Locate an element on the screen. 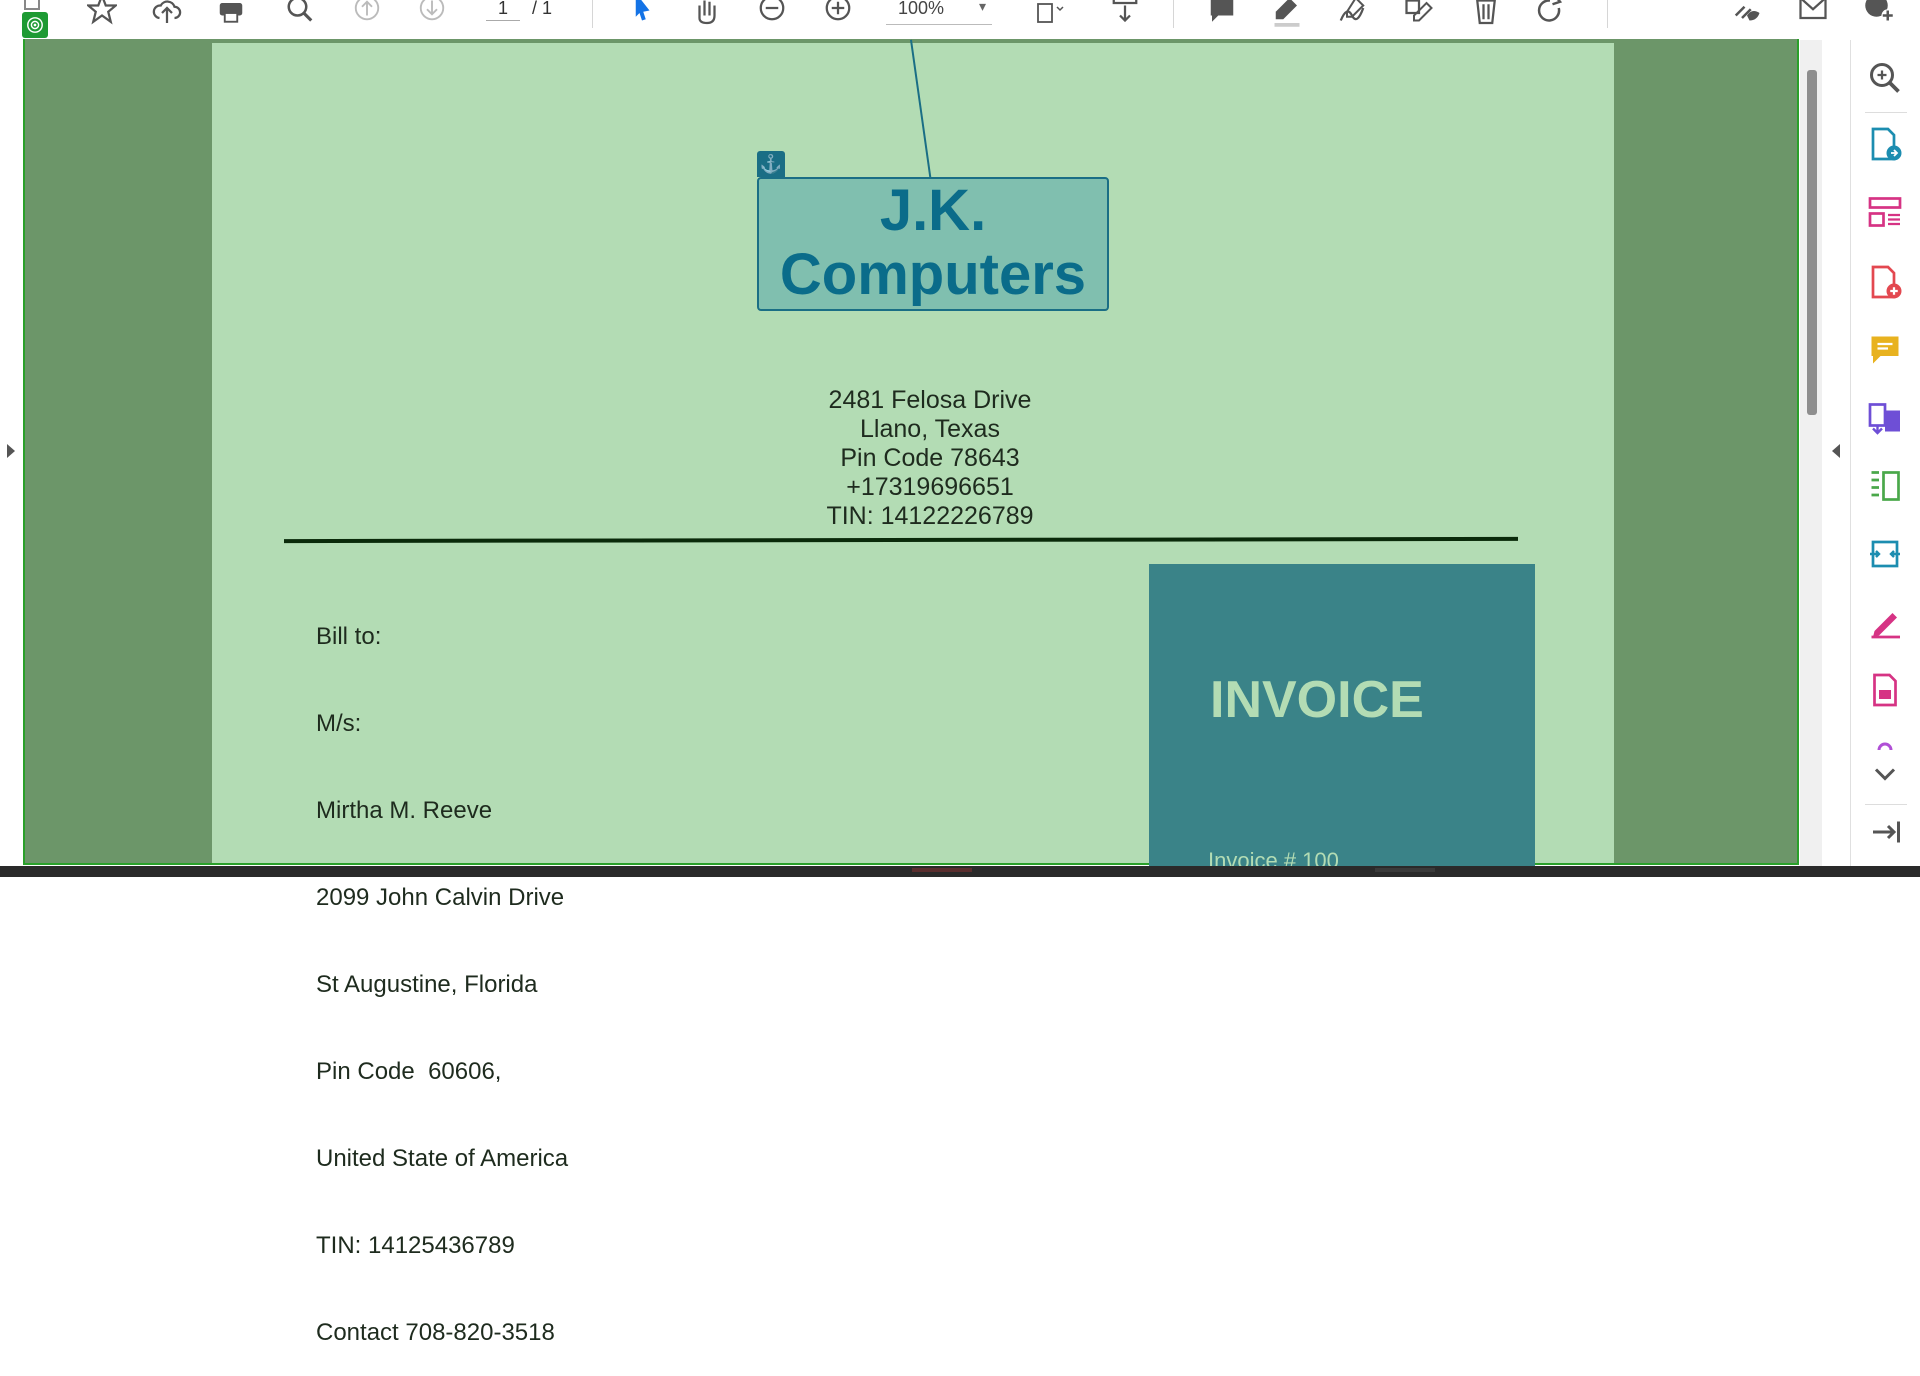  zoom-search-icon is located at coordinates (300, 13).